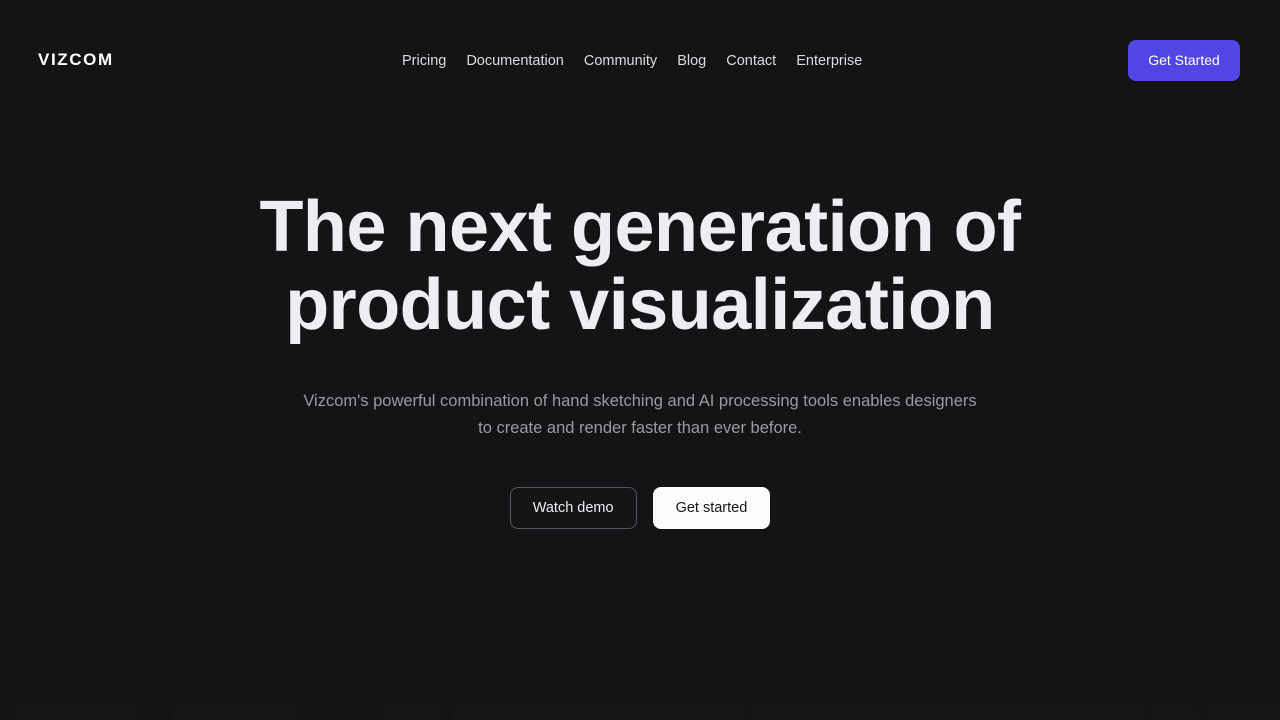 This screenshot has width=1280, height=720. Describe the element at coordinates (424, 61) in the screenshot. I see `nav-item-pricing: Pricing` at that location.